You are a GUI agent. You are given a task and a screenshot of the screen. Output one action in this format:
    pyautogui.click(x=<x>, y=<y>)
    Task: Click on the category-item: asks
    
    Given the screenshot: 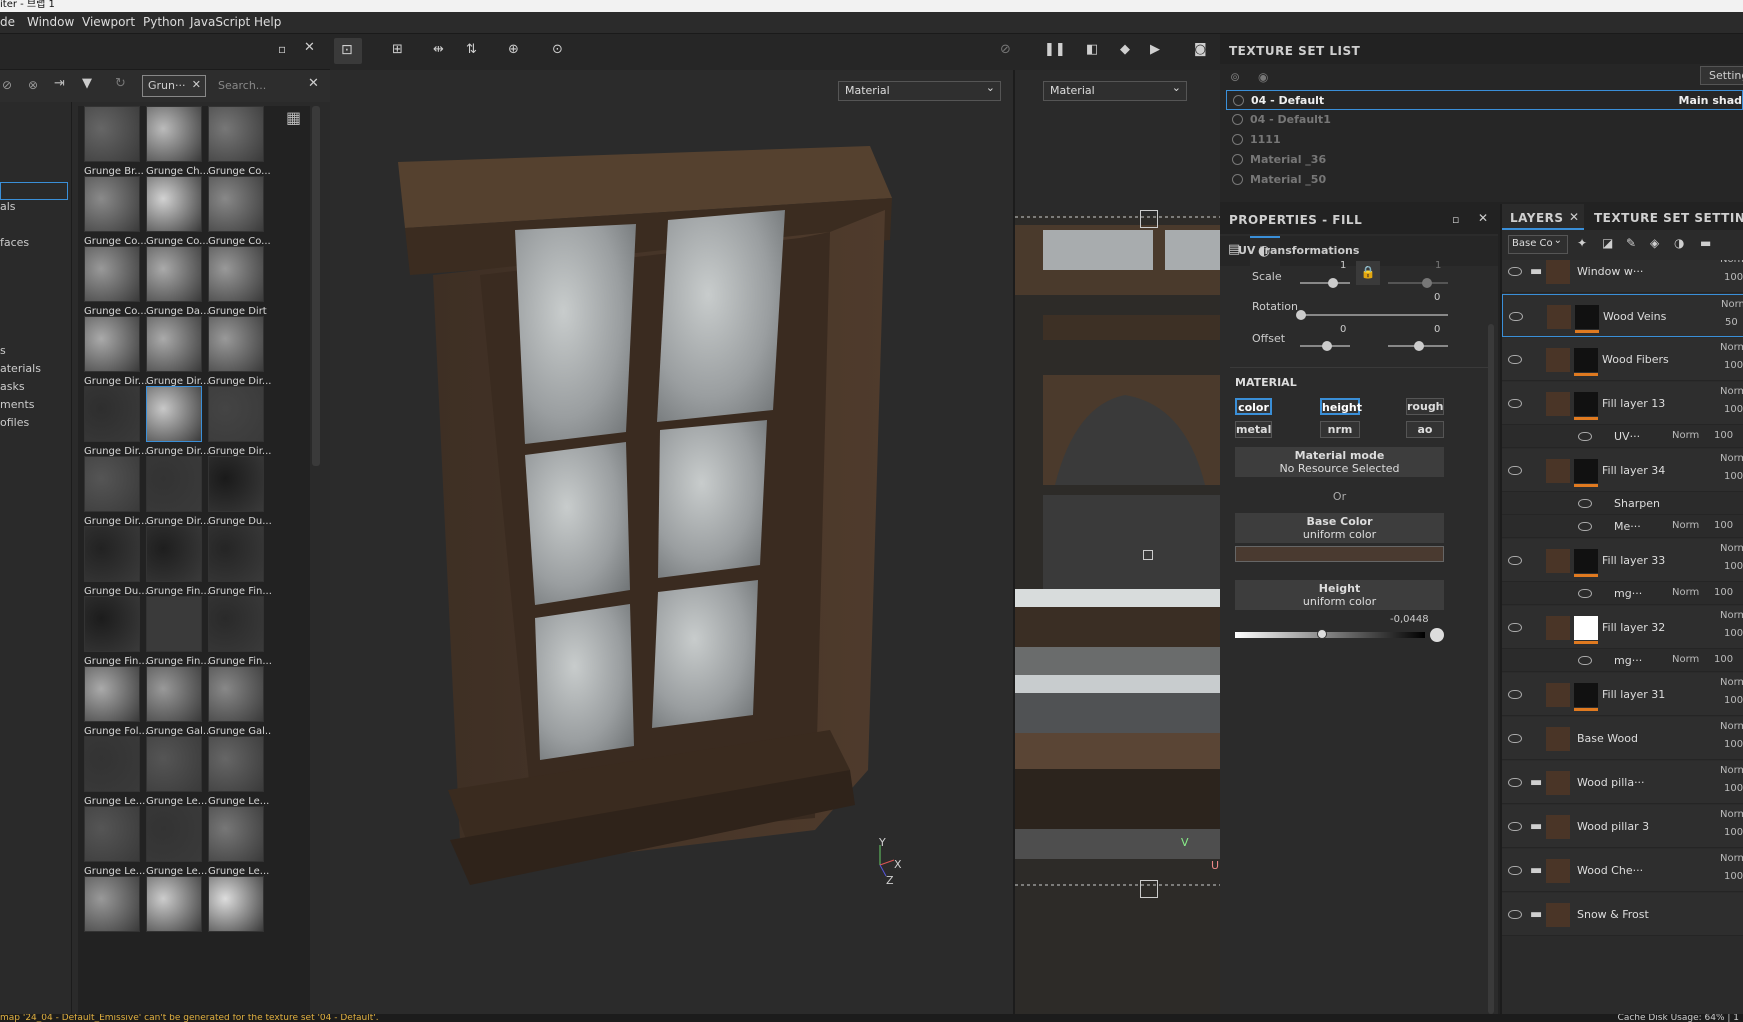 What is the action you would take?
    pyautogui.click(x=12, y=386)
    